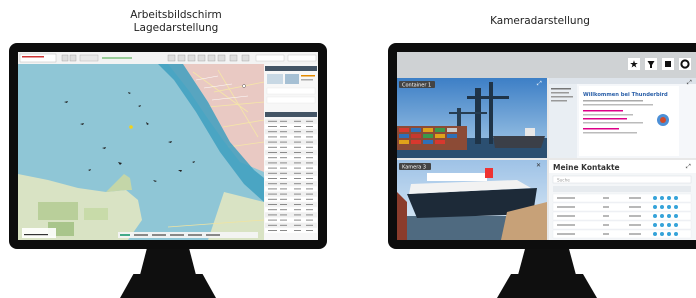  I want to click on map-marker, so click(244, 86).